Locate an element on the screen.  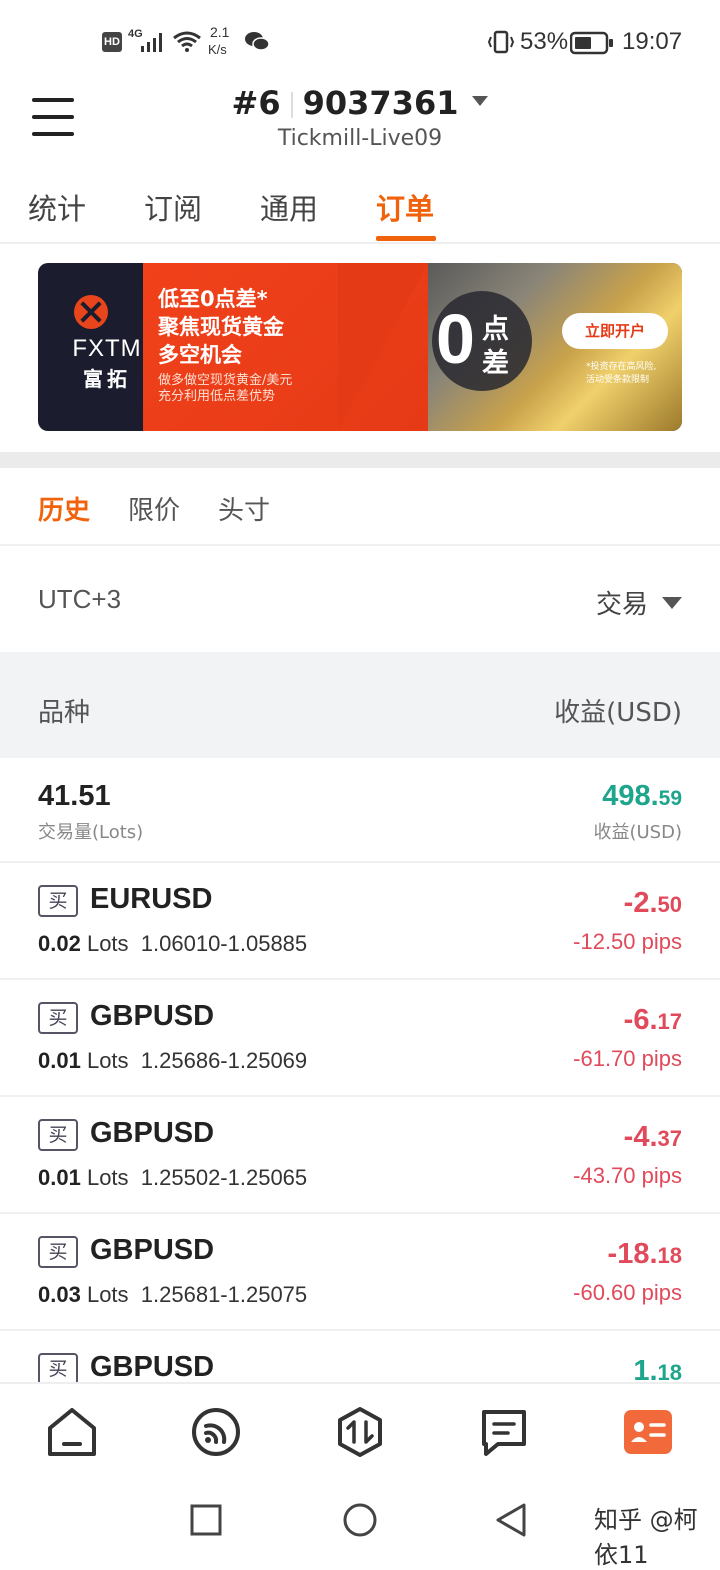
banner-brand-cn: 富拓 is located at coordinates (107, 379).